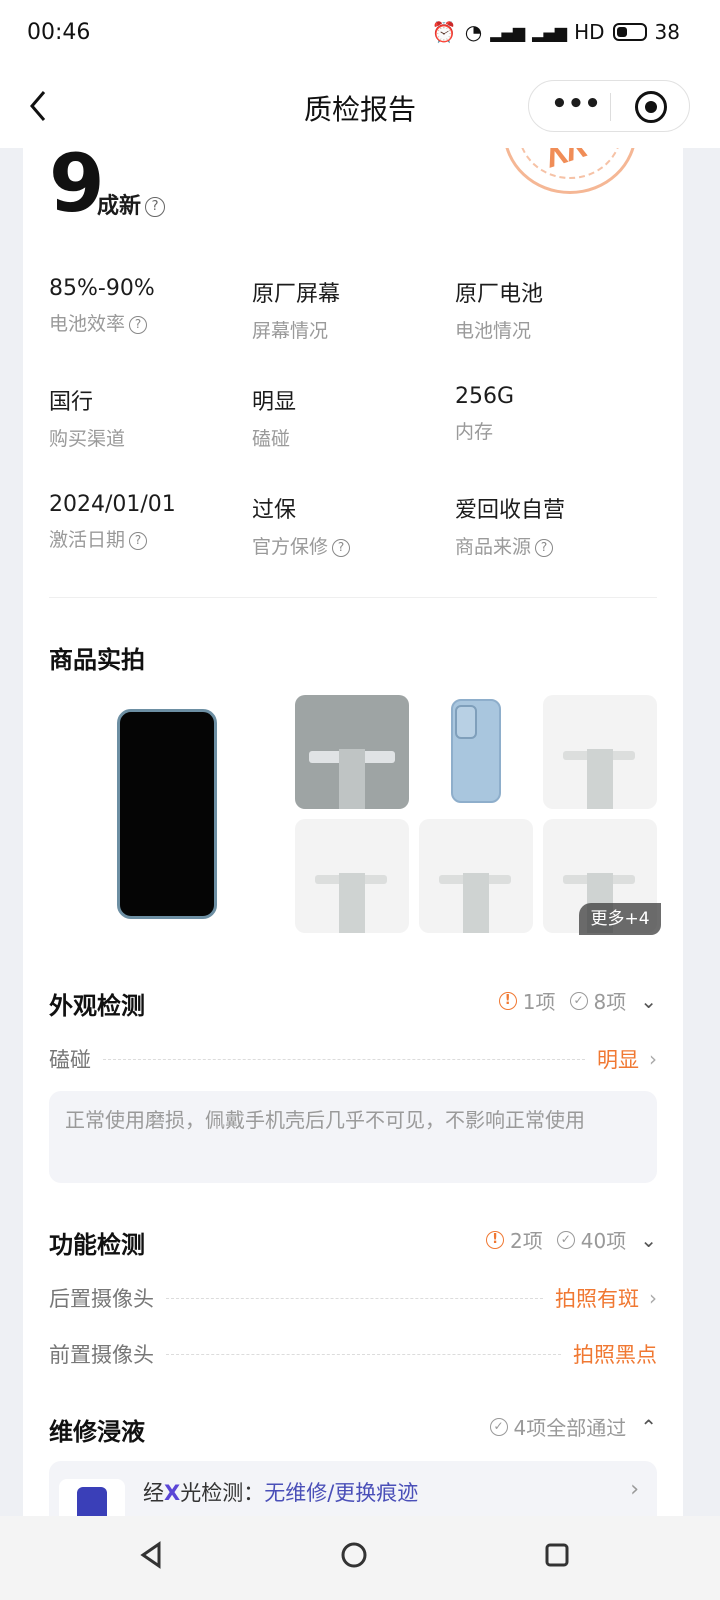 The image size is (720, 1600). Describe the element at coordinates (507, 32) in the screenshot. I see `signal-icon: ▂▄▆` at that location.